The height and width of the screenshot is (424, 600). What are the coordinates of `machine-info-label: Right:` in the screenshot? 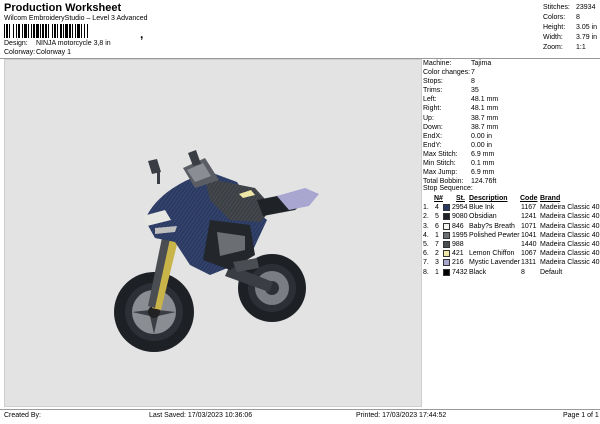 It's located at (432, 109).